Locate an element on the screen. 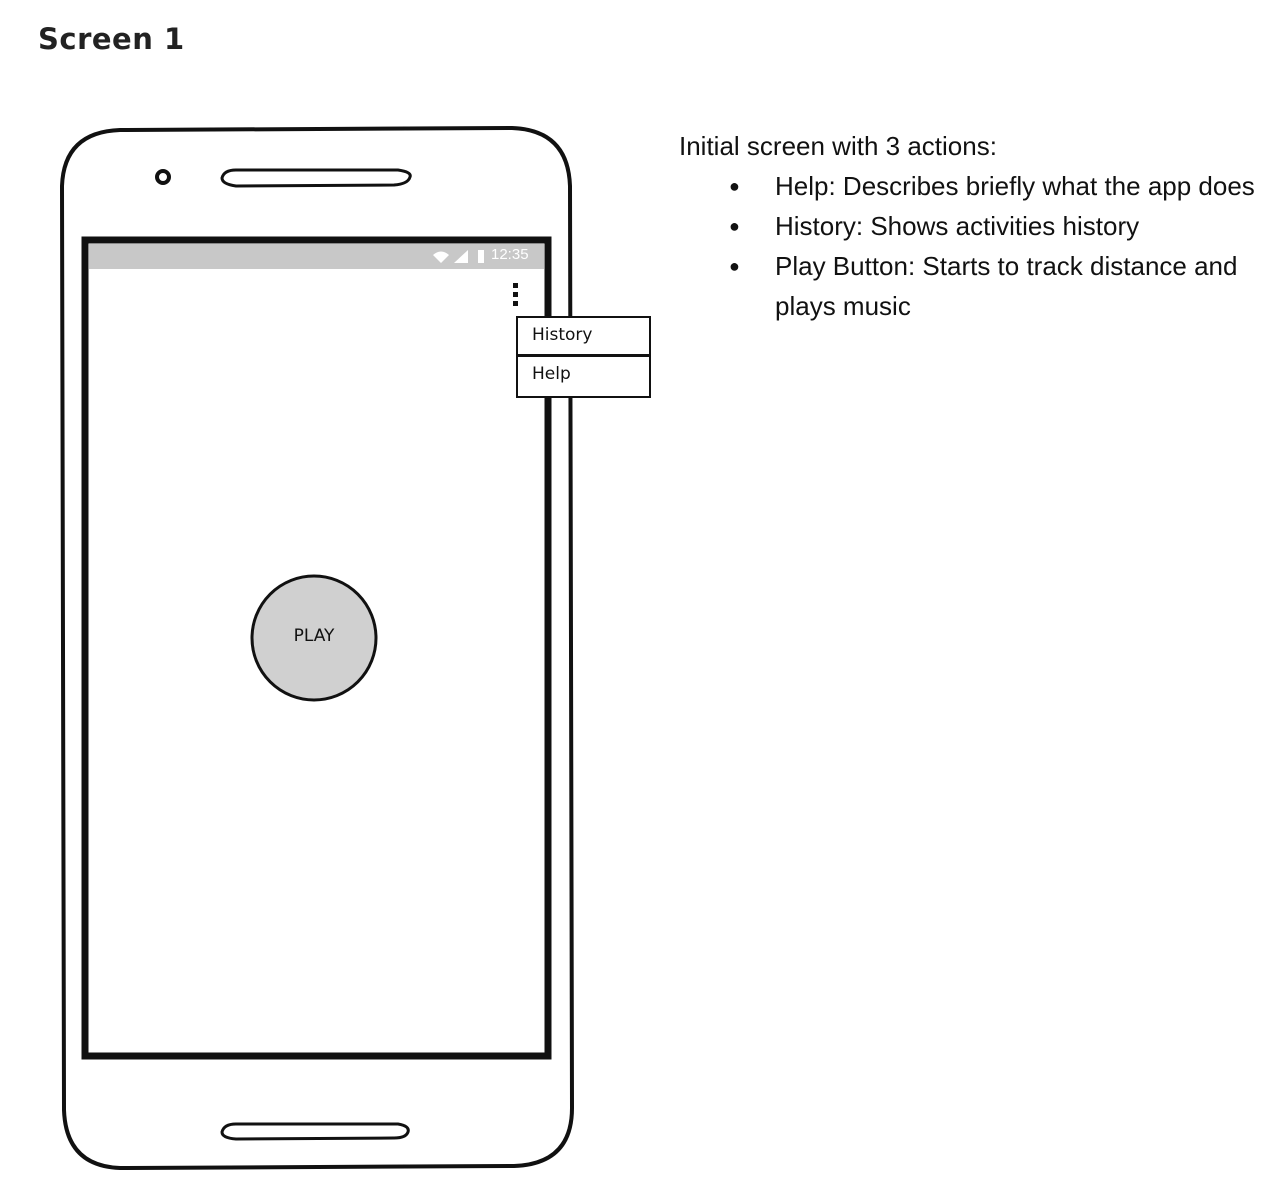 This screenshot has height=1204, width=1278. overflow-menu-icon is located at coordinates (515, 294).